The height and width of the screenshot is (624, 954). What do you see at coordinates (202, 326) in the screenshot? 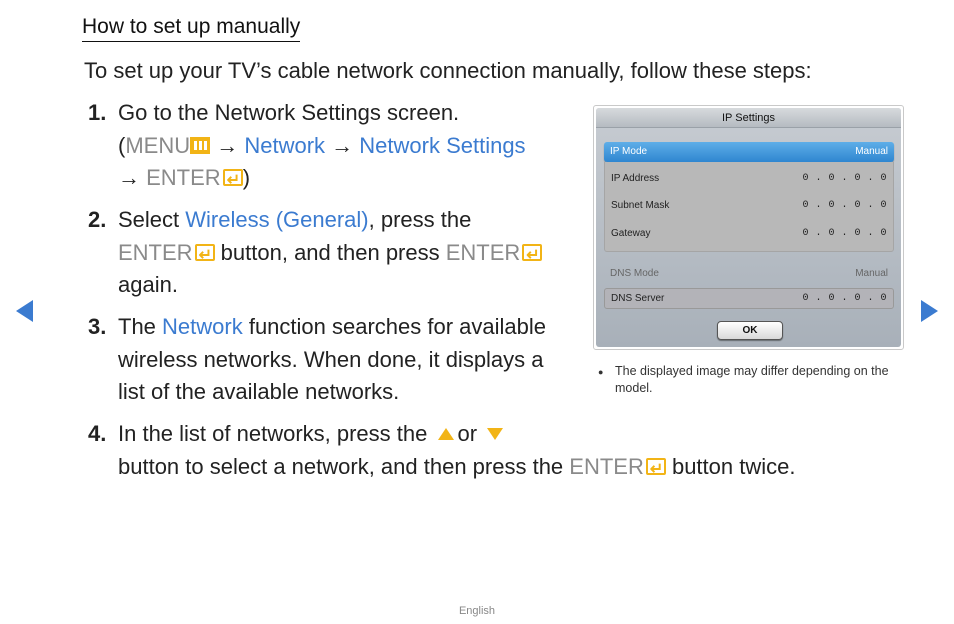
I see `network-function-link: Network` at bounding box center [202, 326].